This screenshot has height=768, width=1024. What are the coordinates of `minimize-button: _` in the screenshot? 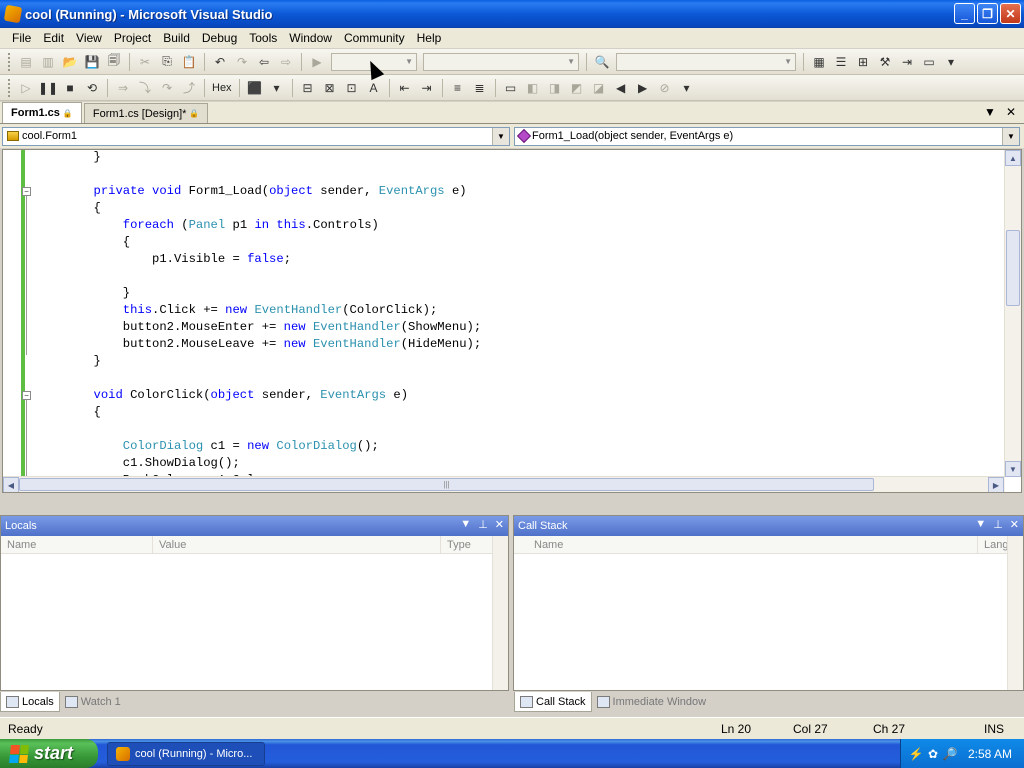 It's located at (964, 13).